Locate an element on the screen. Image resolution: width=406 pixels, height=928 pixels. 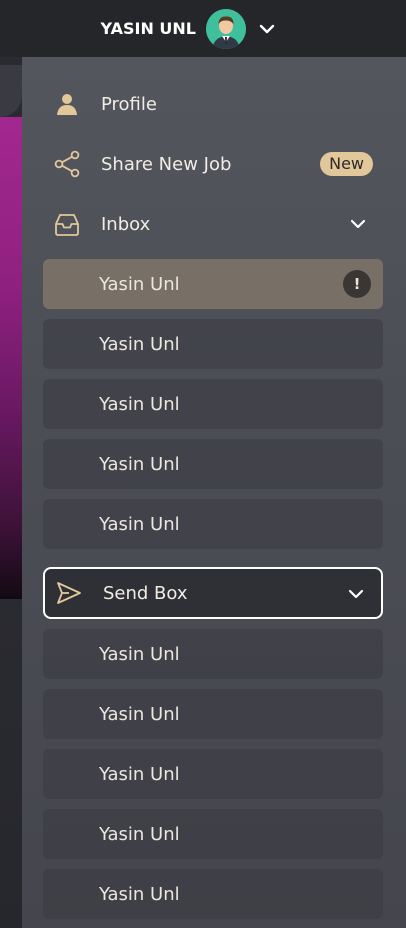
menu-item-inbox: Inbox is located at coordinates (213, 224).